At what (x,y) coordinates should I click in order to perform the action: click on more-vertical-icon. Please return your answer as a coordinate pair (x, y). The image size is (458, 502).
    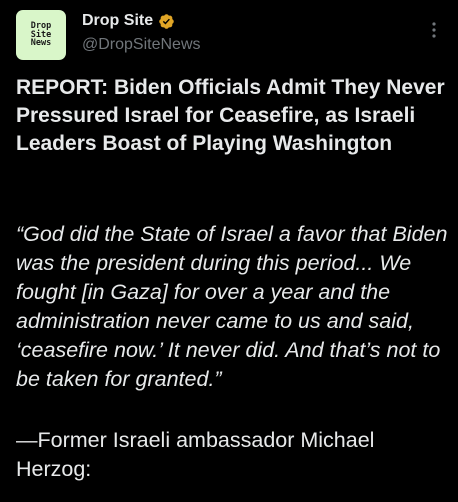
    Looking at the image, I should click on (434, 30).